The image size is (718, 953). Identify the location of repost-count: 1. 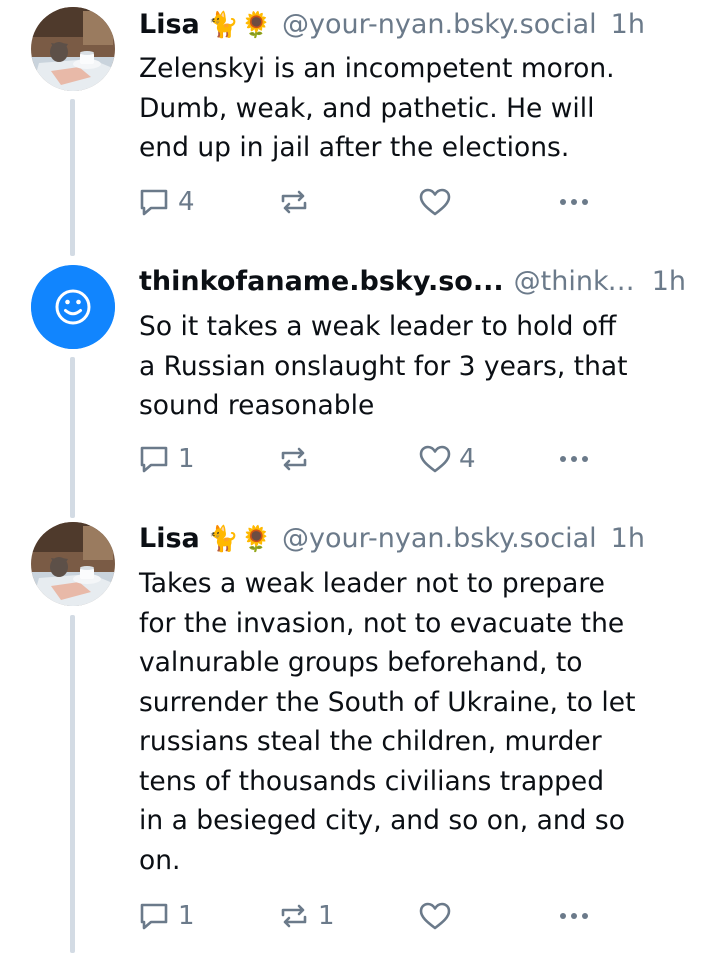
(326, 916).